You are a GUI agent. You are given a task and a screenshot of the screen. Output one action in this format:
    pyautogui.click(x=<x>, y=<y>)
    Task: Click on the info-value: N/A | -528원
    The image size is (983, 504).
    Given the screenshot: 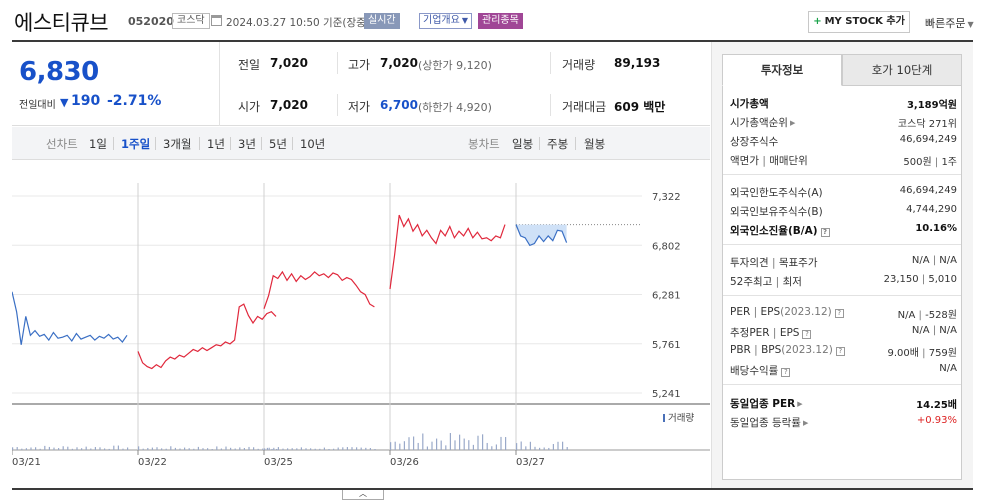 What is the action you would take?
    pyautogui.click(x=927, y=313)
    